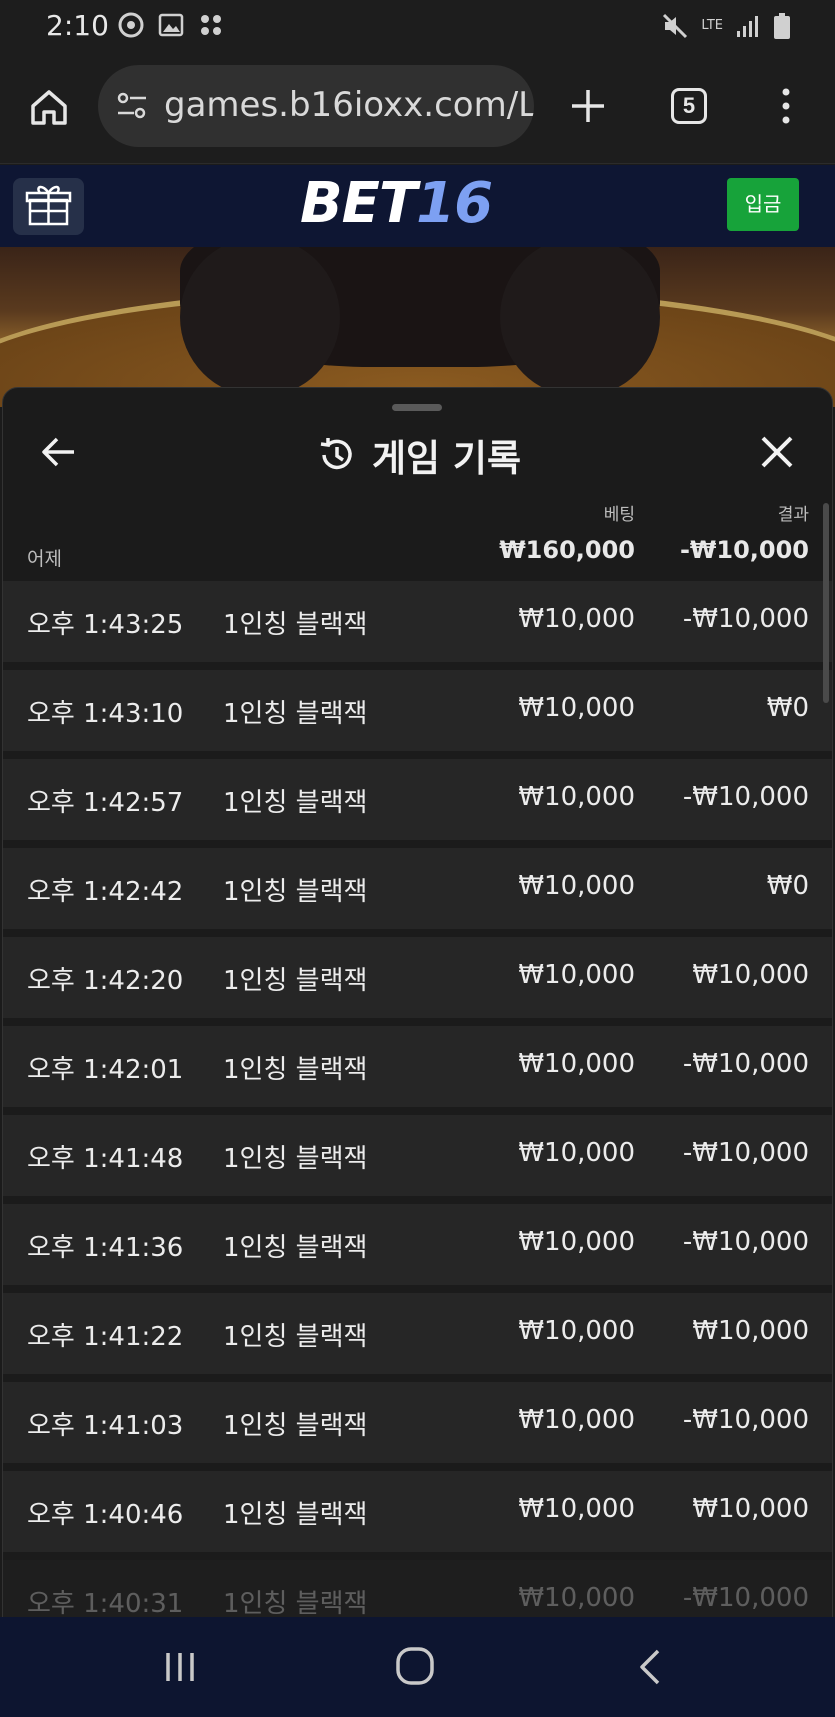 The width and height of the screenshot is (835, 1717). I want to click on row-time: 오후 1:42:57, so click(105, 803).